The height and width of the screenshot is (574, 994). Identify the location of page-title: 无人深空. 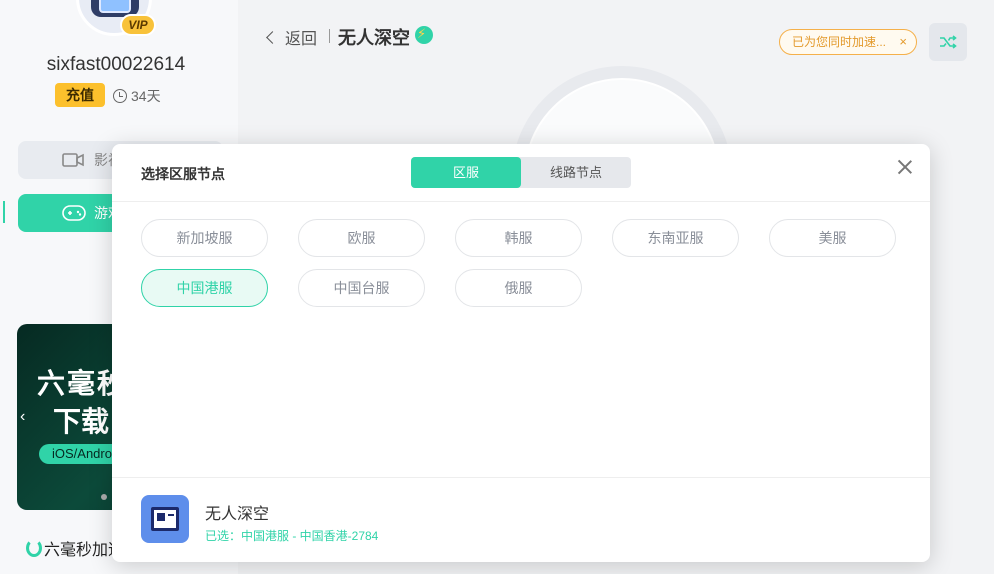
(374, 38).